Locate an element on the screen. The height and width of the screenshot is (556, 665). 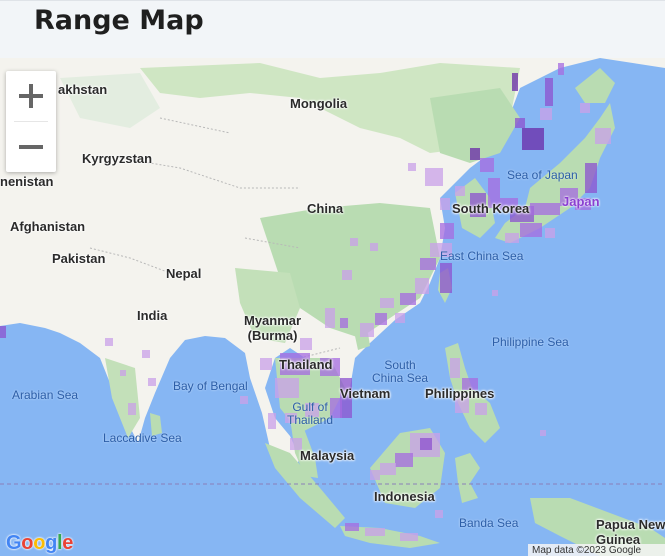
label-thailand: Thailand is located at coordinates (306, 364).